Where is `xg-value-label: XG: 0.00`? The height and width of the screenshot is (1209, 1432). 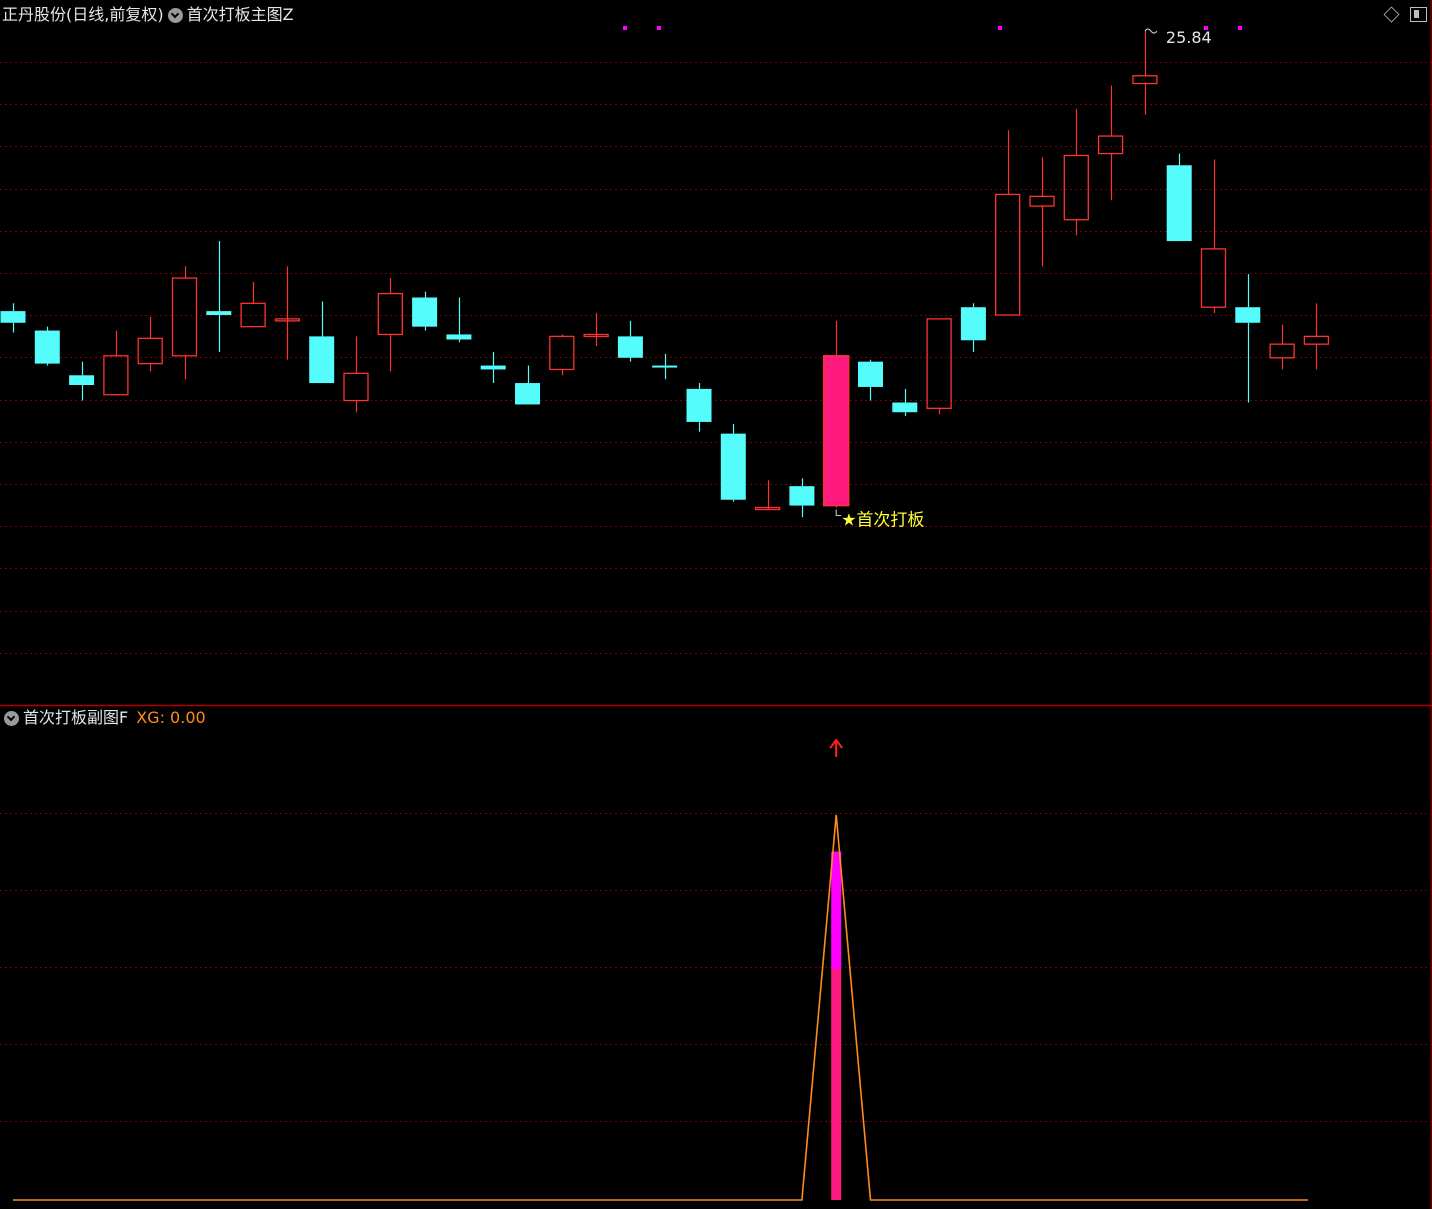
xg-value-label: XG: 0.00 is located at coordinates (171, 717).